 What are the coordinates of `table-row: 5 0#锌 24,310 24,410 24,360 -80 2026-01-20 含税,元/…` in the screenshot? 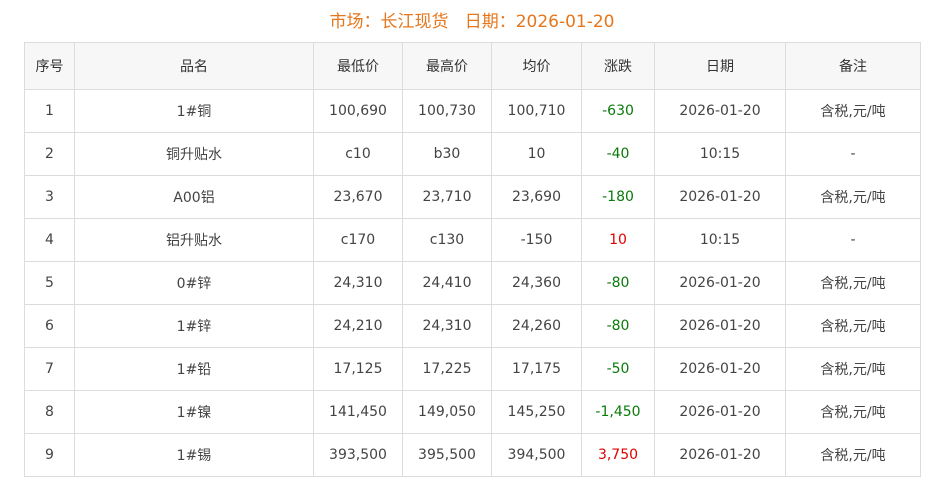 It's located at (472, 283).